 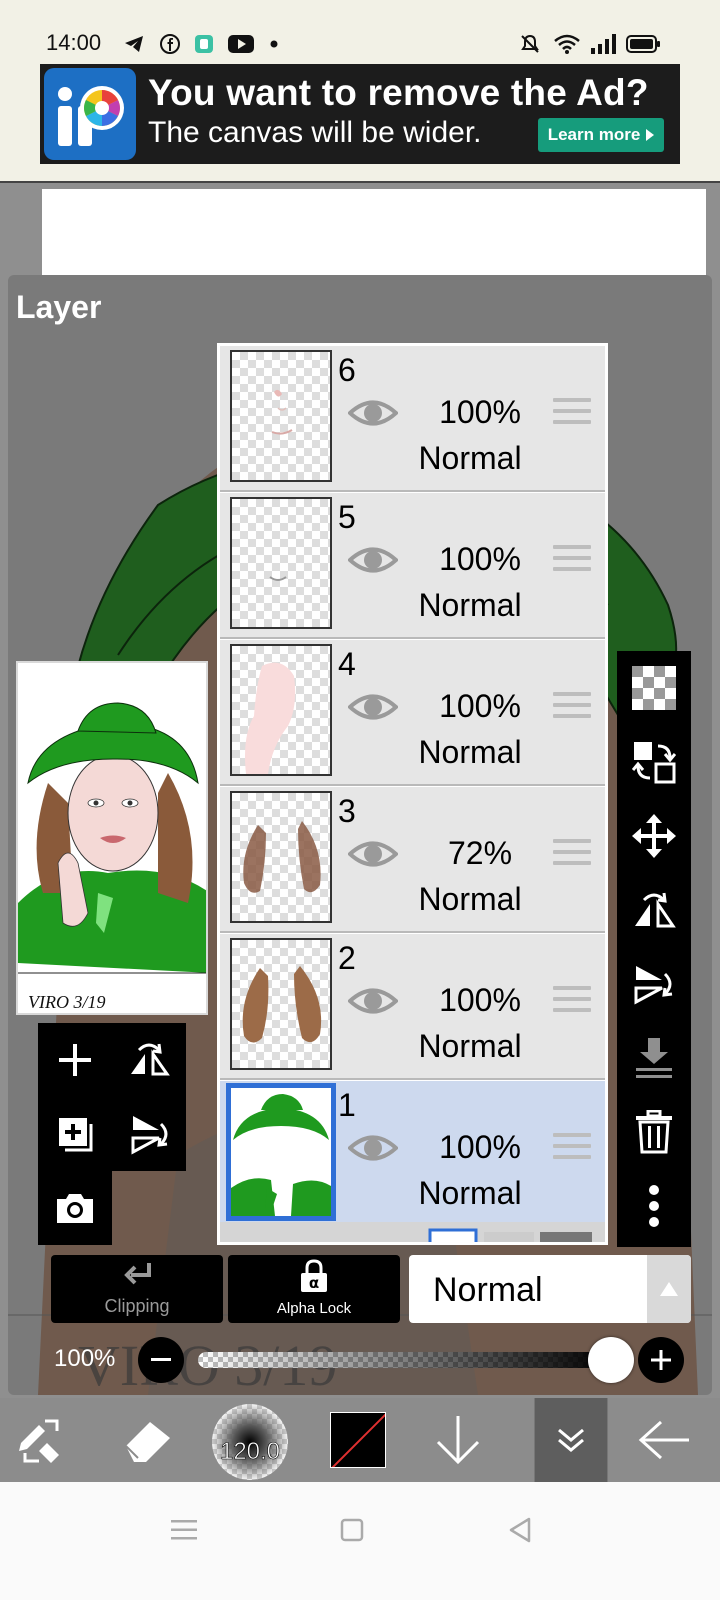 What do you see at coordinates (412, 566) in the screenshot?
I see `layer-row: 5 100% Normal` at bounding box center [412, 566].